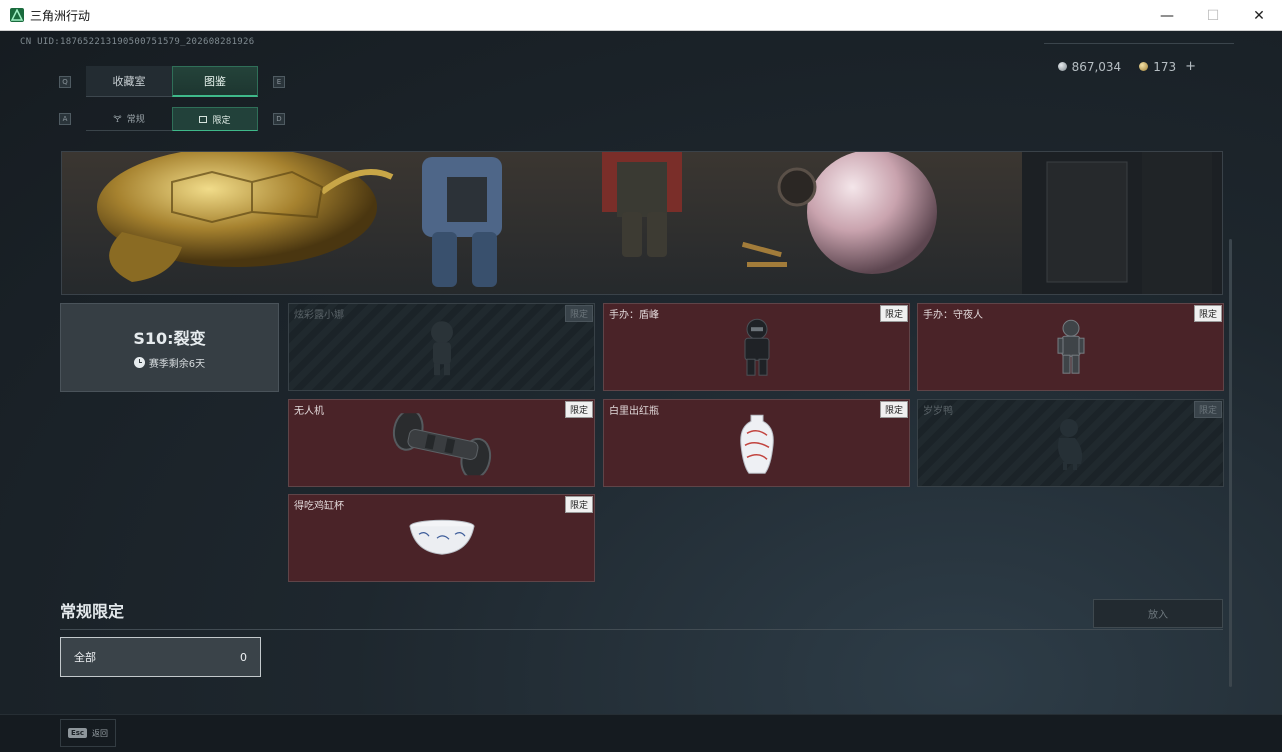  Describe the element at coordinates (757, 446) in the screenshot. I see `vase-icon` at that location.